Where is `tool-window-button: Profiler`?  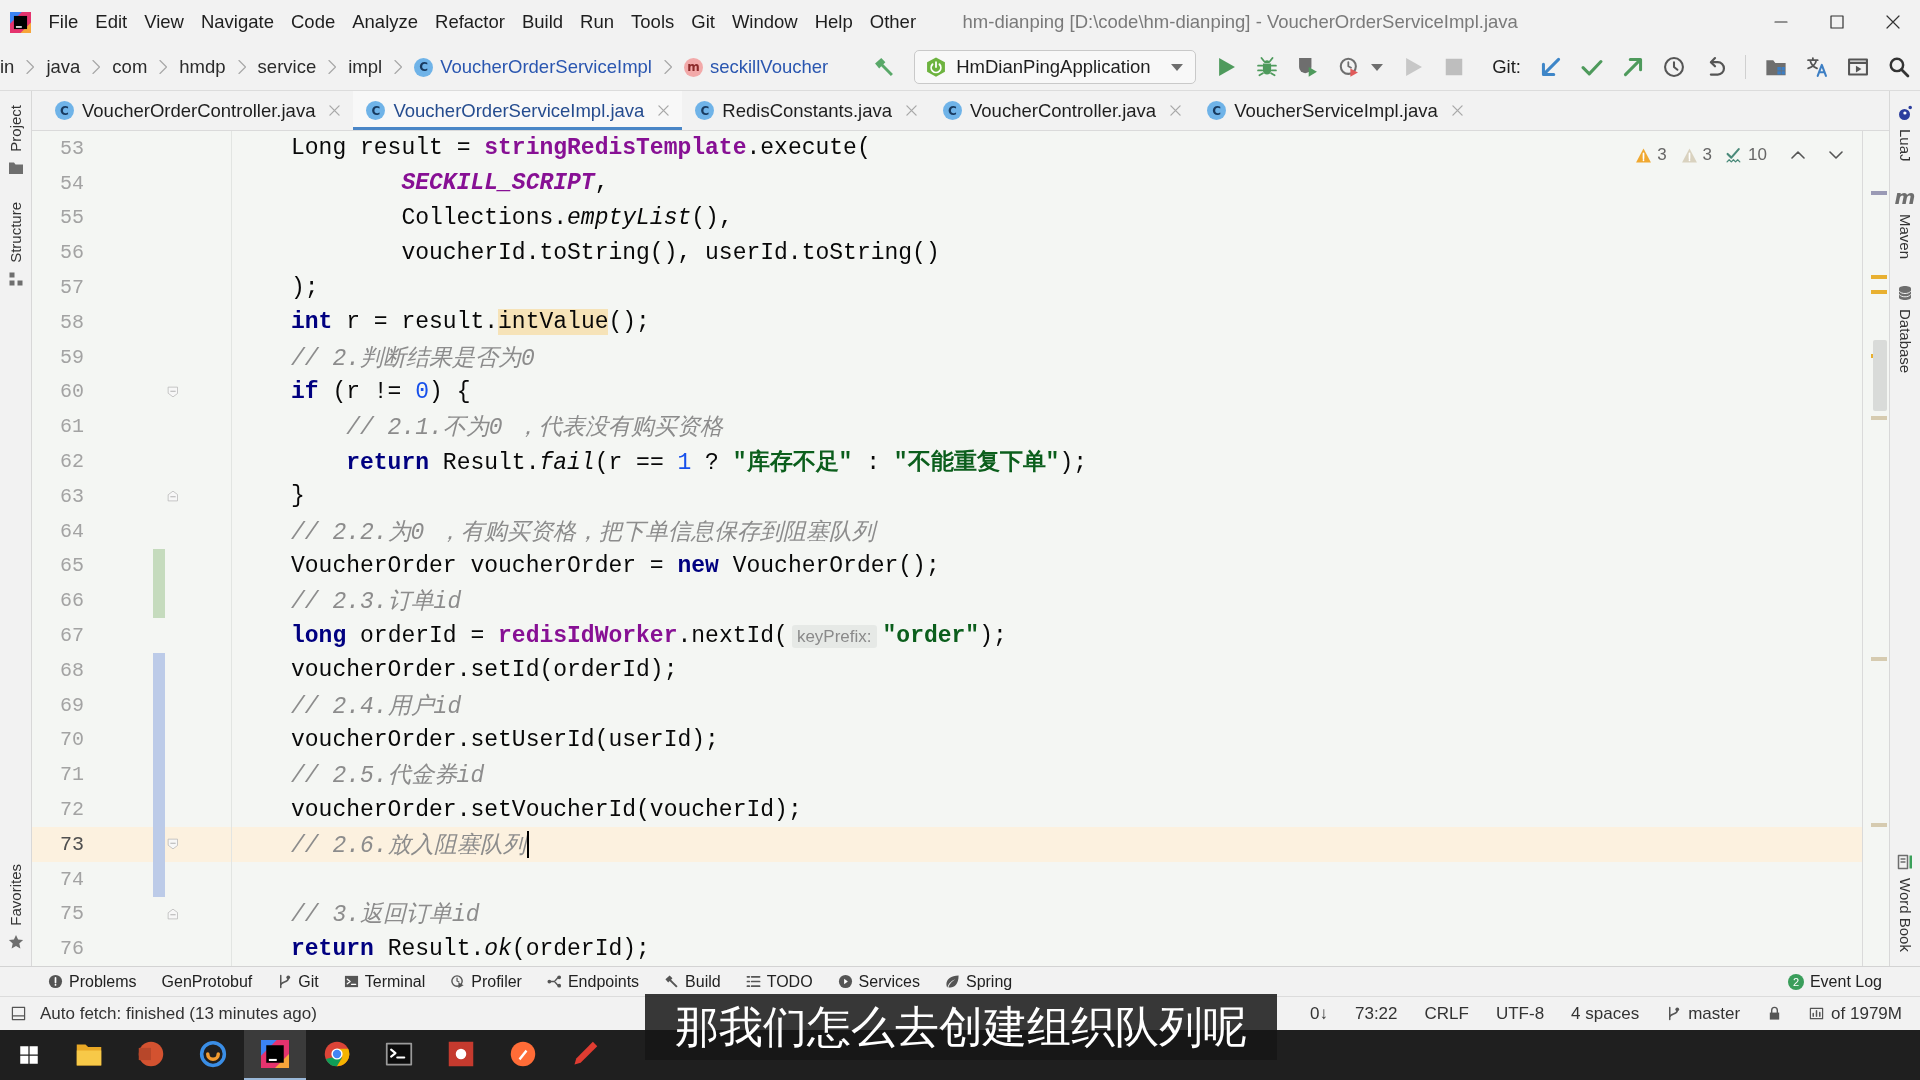 tool-window-button: Profiler is located at coordinates (486, 981).